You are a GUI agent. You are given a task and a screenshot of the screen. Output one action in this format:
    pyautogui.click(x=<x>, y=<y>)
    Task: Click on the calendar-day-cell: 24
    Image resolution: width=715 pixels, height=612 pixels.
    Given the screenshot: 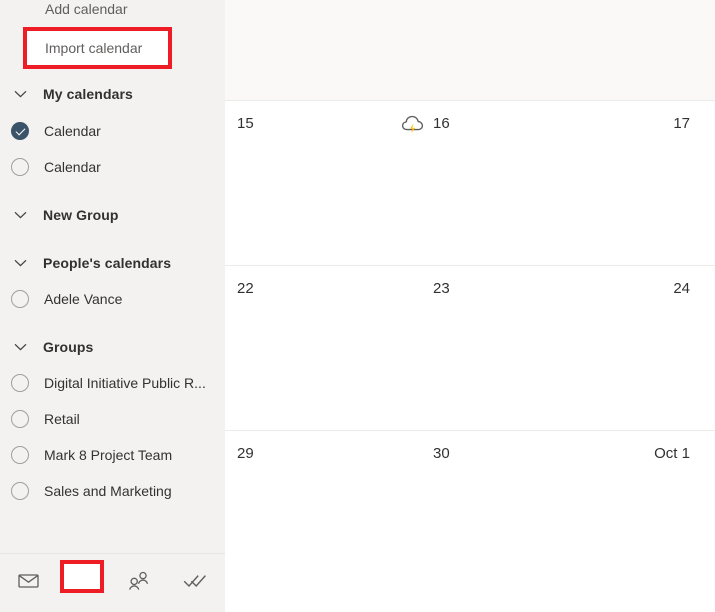 What is the action you would take?
    pyautogui.click(x=666, y=348)
    